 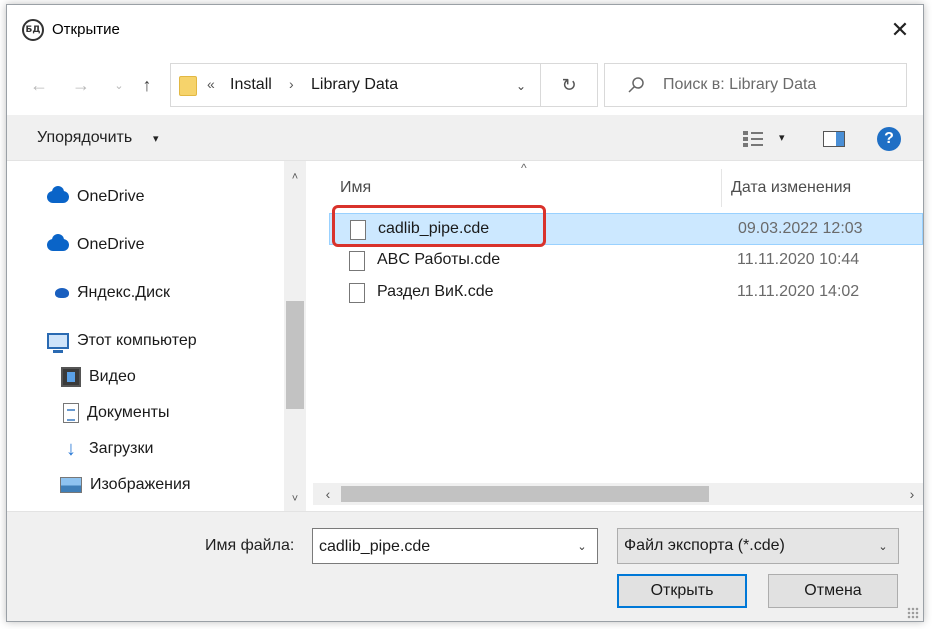 What do you see at coordinates (112, 376) in the screenshot?
I see `nav-item-label: Видео` at bounding box center [112, 376].